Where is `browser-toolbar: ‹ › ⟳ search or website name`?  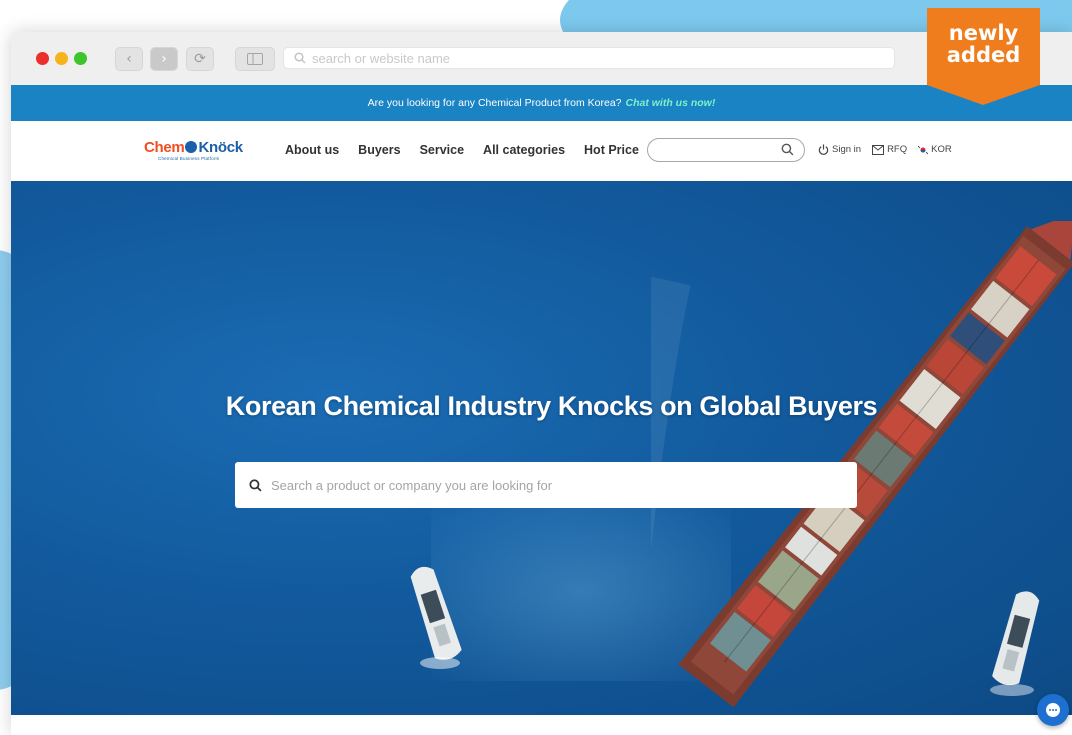 browser-toolbar: ‹ › ⟳ search or website name is located at coordinates (541, 59).